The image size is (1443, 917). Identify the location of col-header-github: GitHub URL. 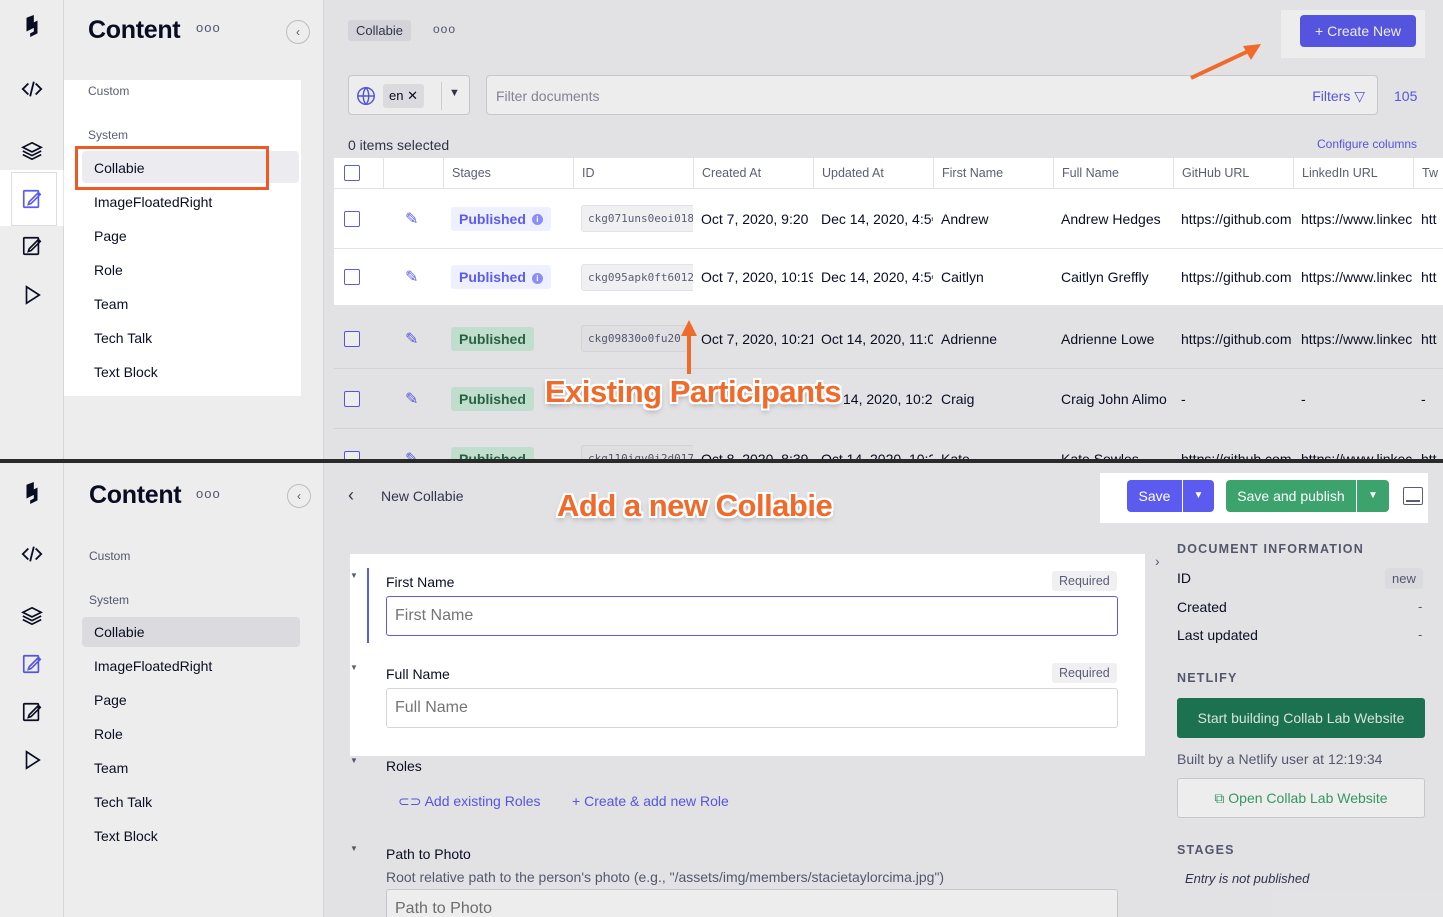
(1233, 173).